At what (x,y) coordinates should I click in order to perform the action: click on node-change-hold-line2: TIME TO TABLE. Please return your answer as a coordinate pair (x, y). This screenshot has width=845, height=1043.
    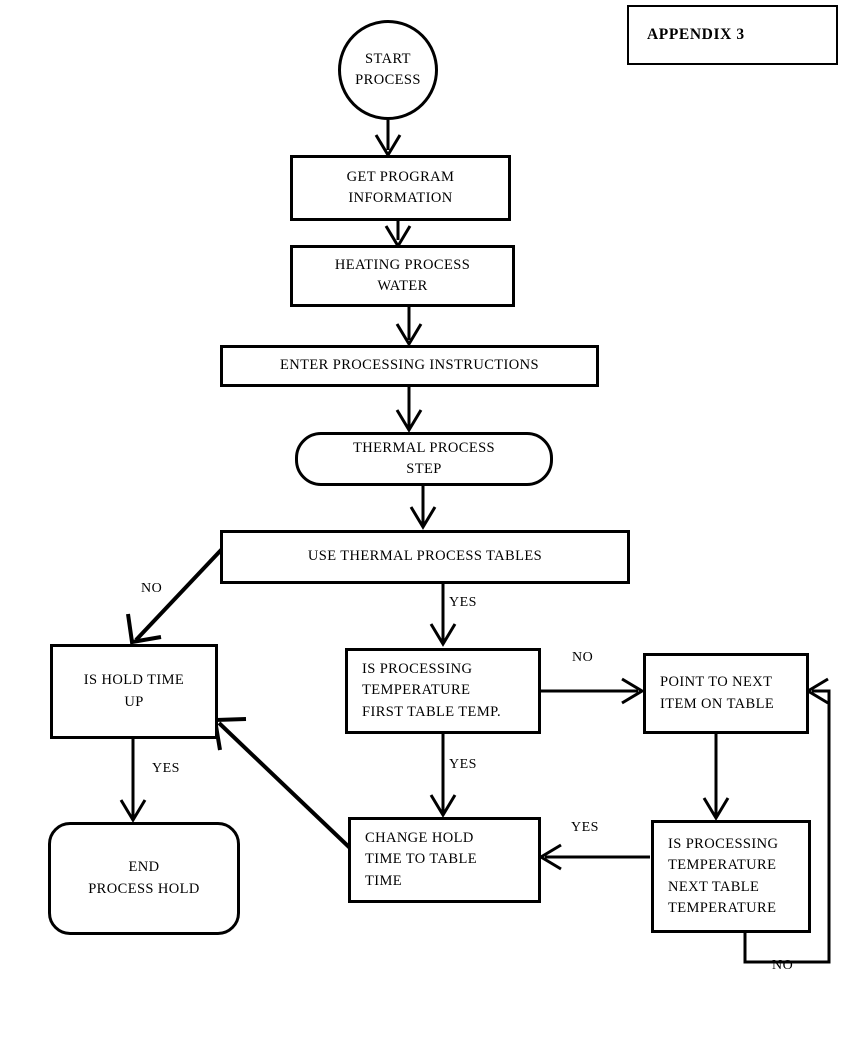
    Looking at the image, I should click on (421, 859).